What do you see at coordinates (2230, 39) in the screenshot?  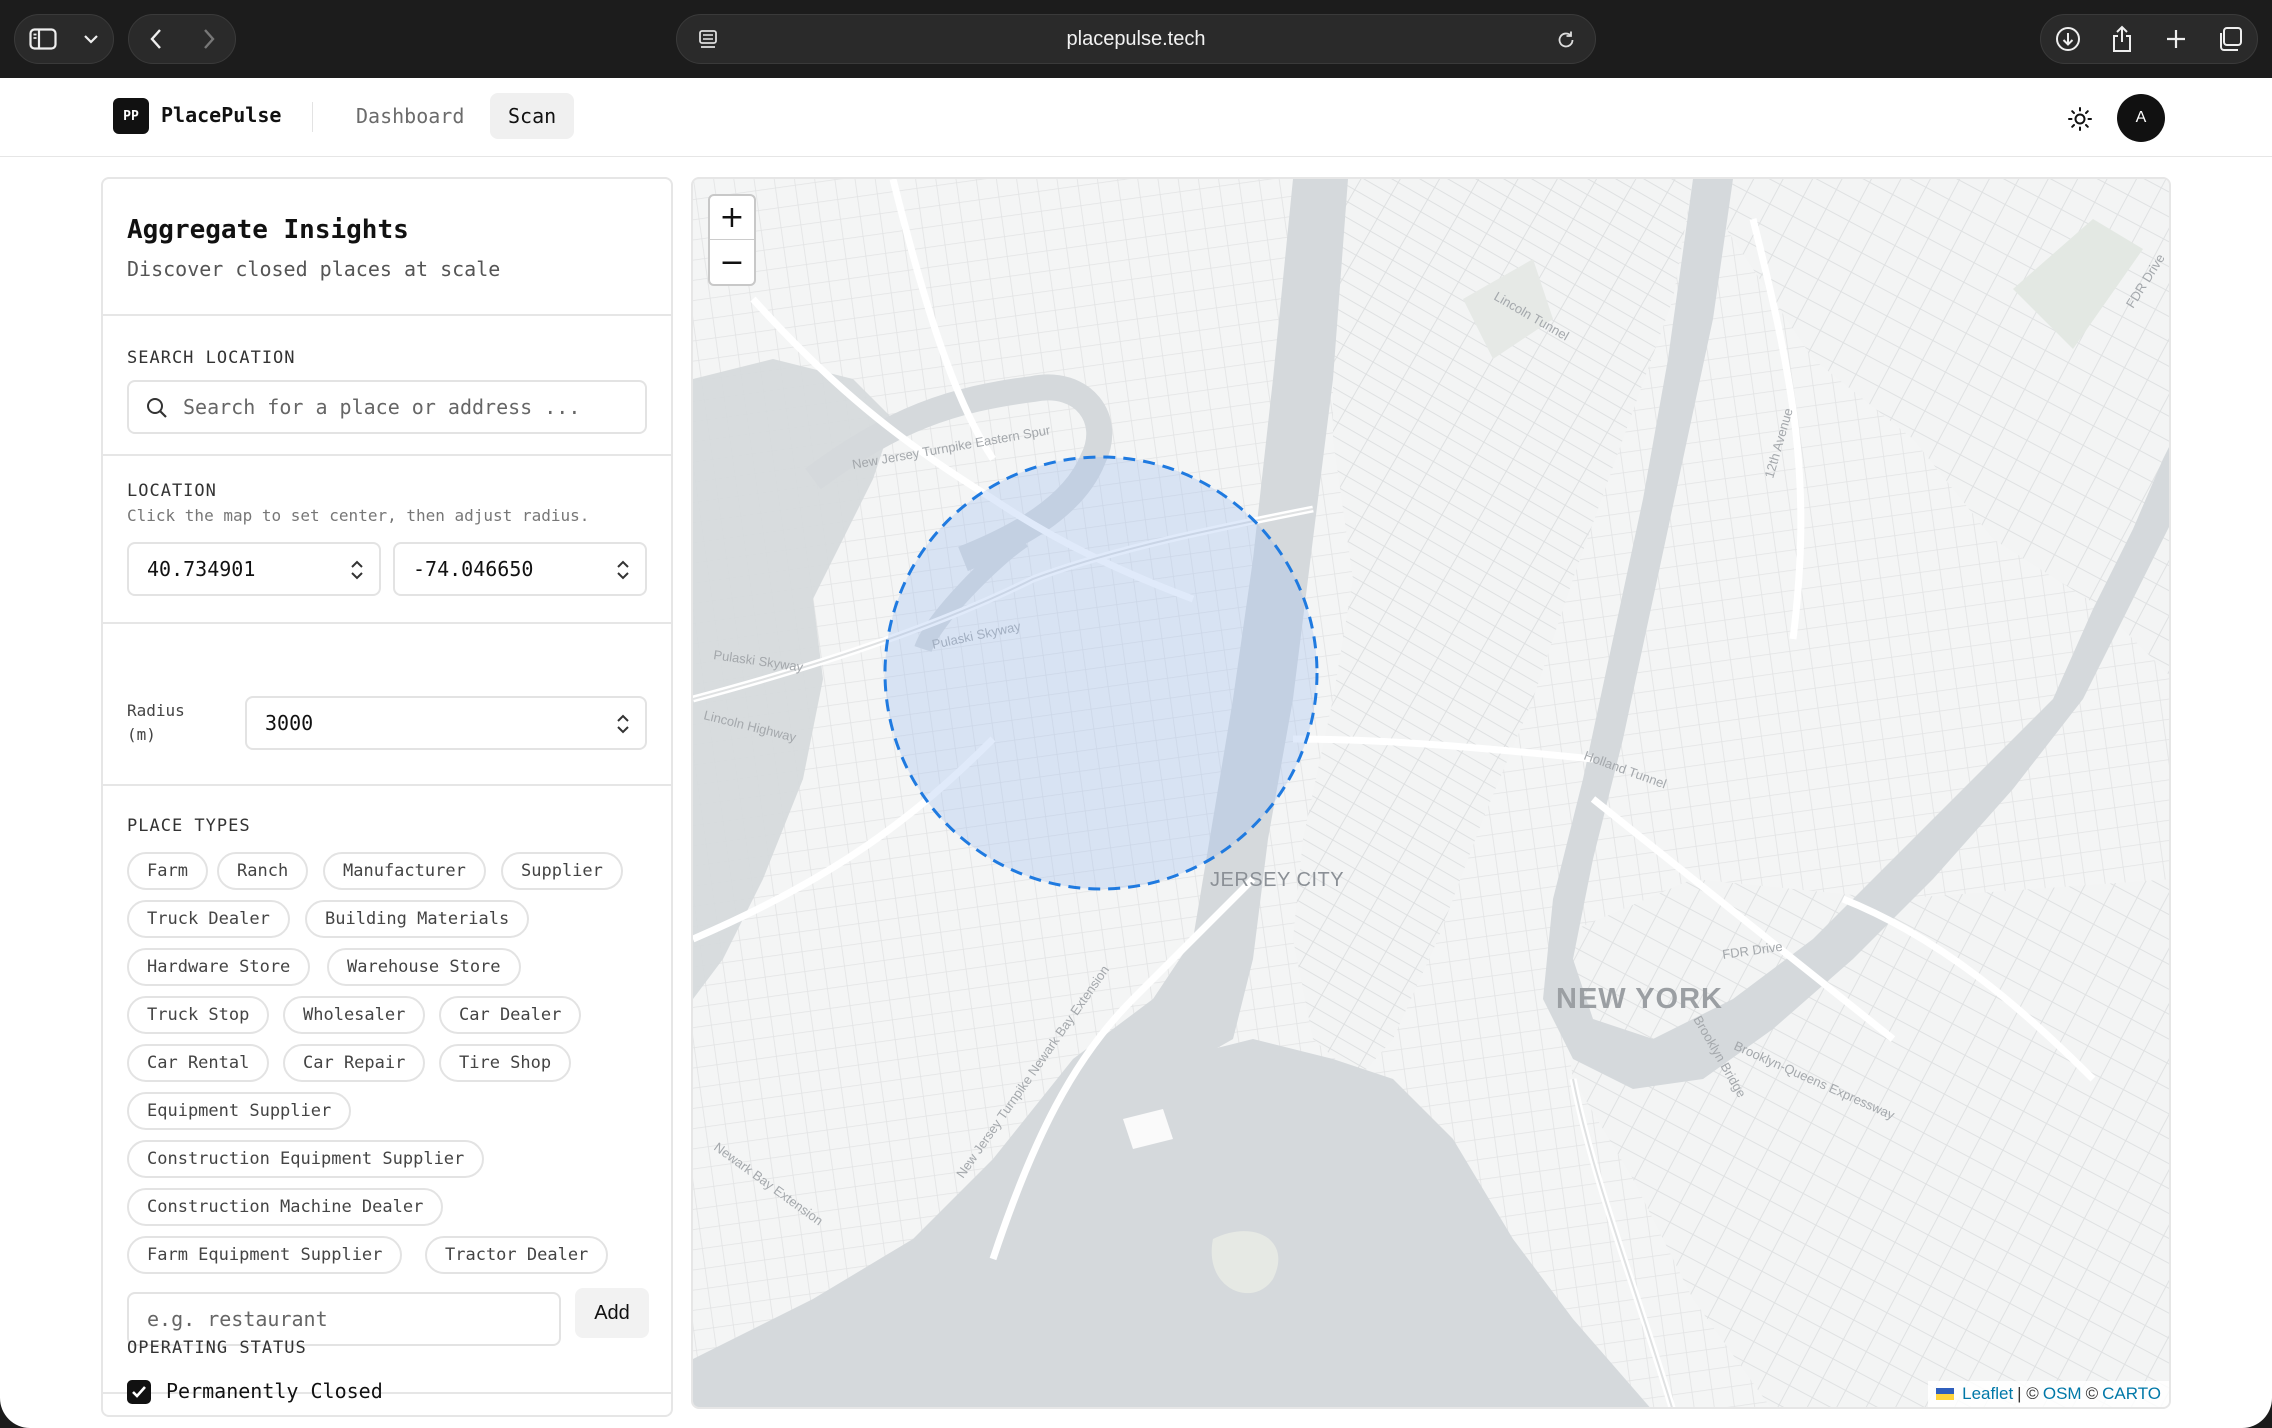 I see `tab-overview-icon` at bounding box center [2230, 39].